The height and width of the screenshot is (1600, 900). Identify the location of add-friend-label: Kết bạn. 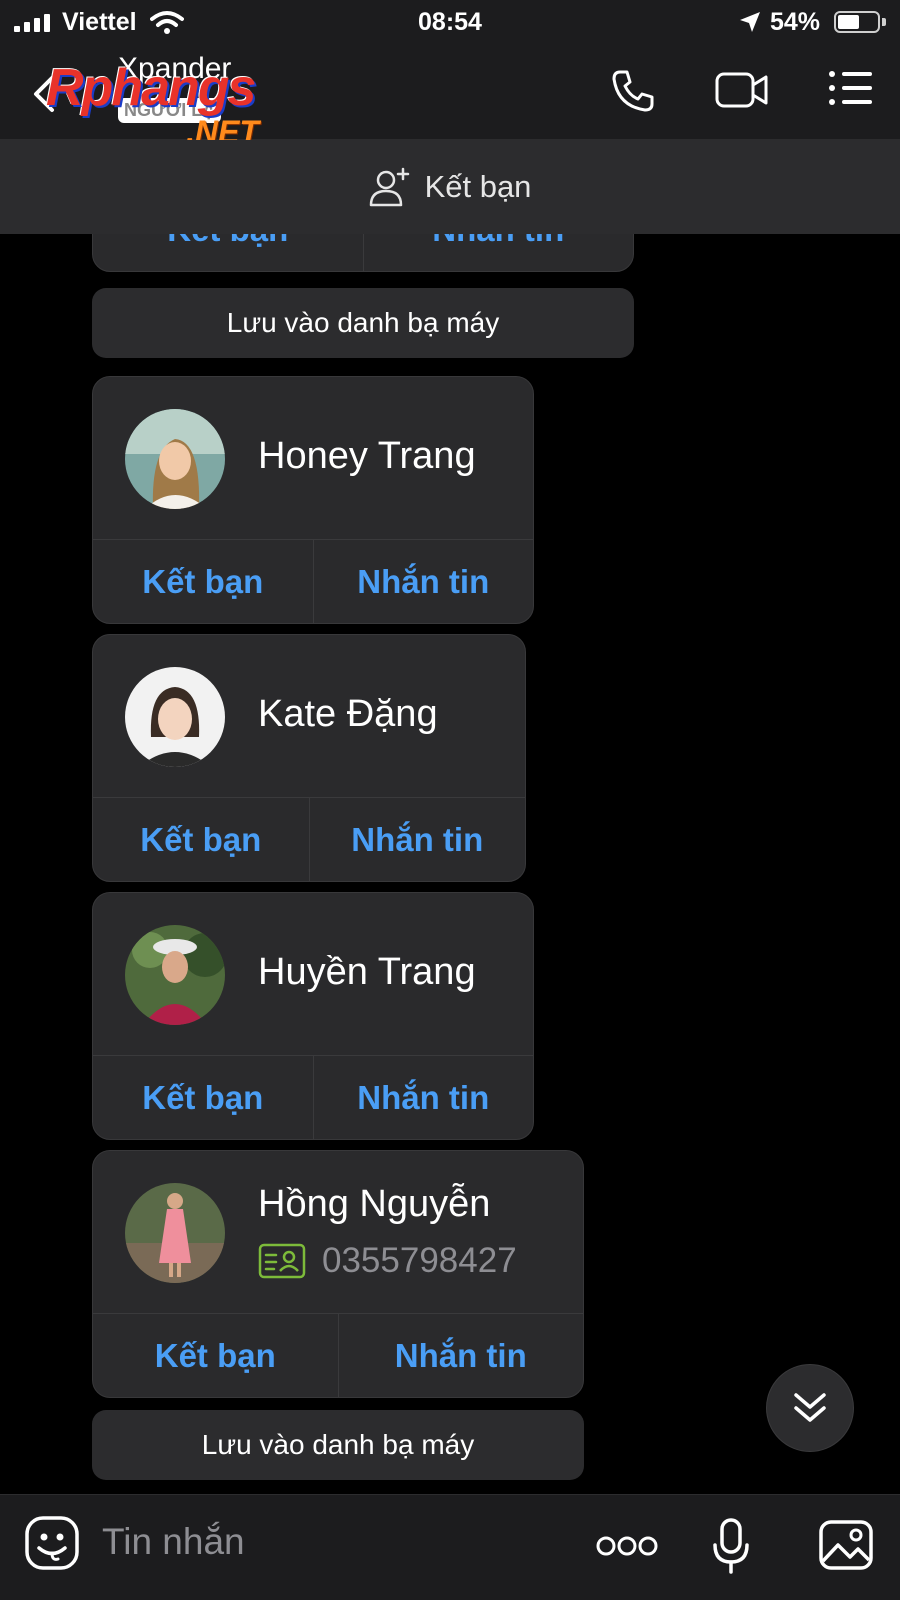
(478, 186).